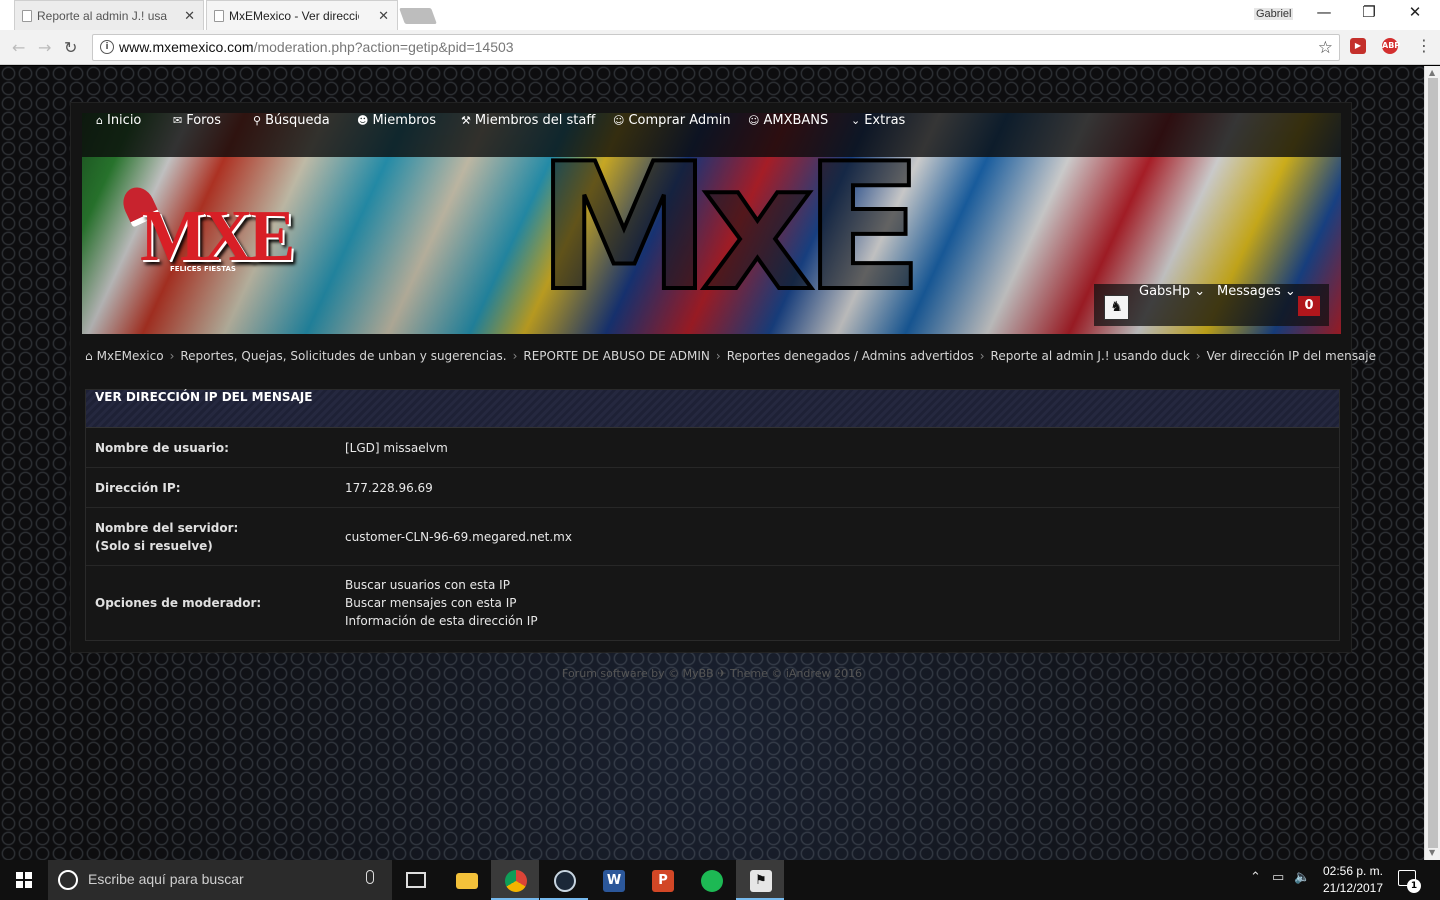 The image size is (1440, 900). What do you see at coordinates (1211, 305) in the screenshot?
I see `user-bar: ♞ GabsHp ⌄ Messages ⌄ 0` at bounding box center [1211, 305].